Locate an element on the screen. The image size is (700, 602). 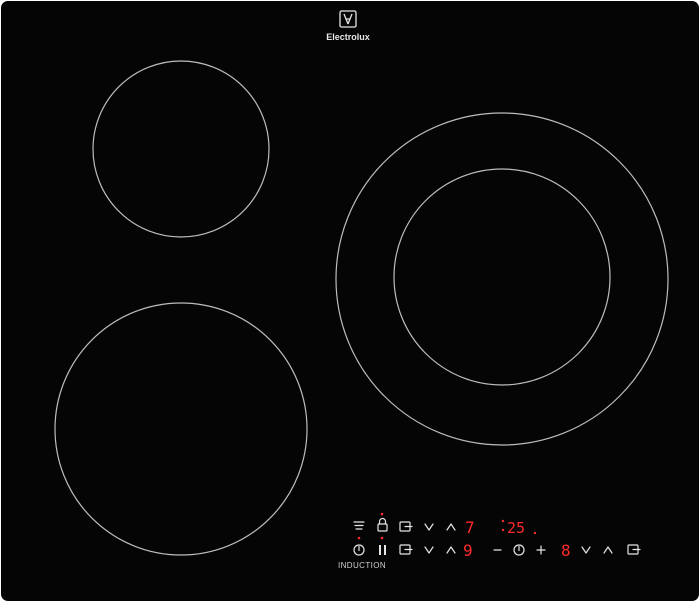
lock-indicator-led-top is located at coordinates (382, 514).